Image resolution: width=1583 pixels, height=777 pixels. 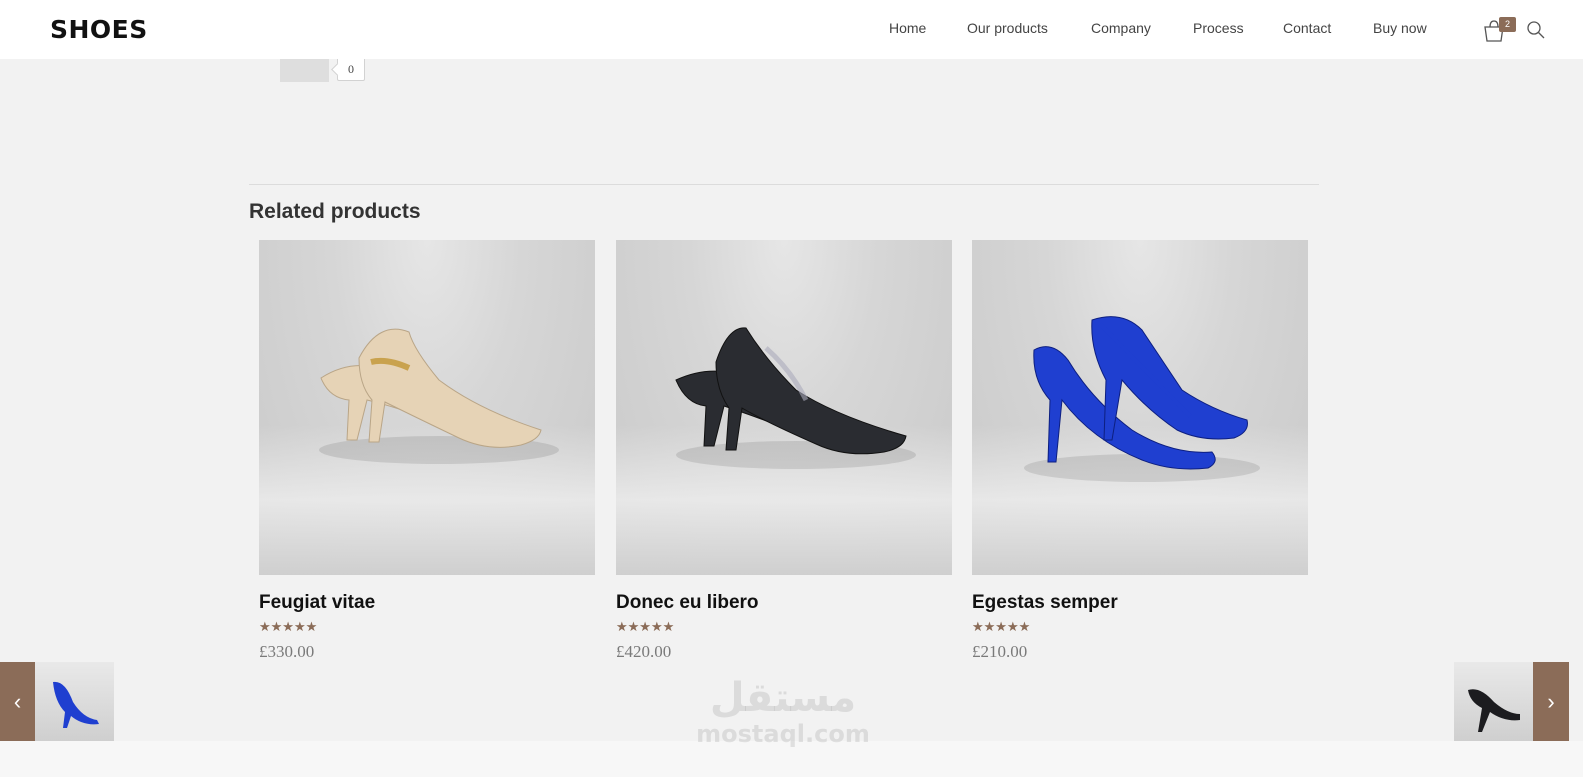 I want to click on chevron-left-icon: ‹, so click(x=17, y=701).